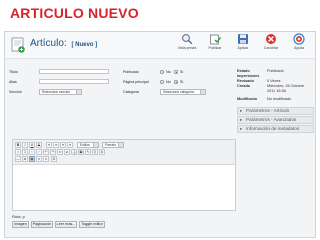  What do you see at coordinates (32, 152) in the screenshot?
I see `outdent-button: ‹` at bounding box center [32, 152].